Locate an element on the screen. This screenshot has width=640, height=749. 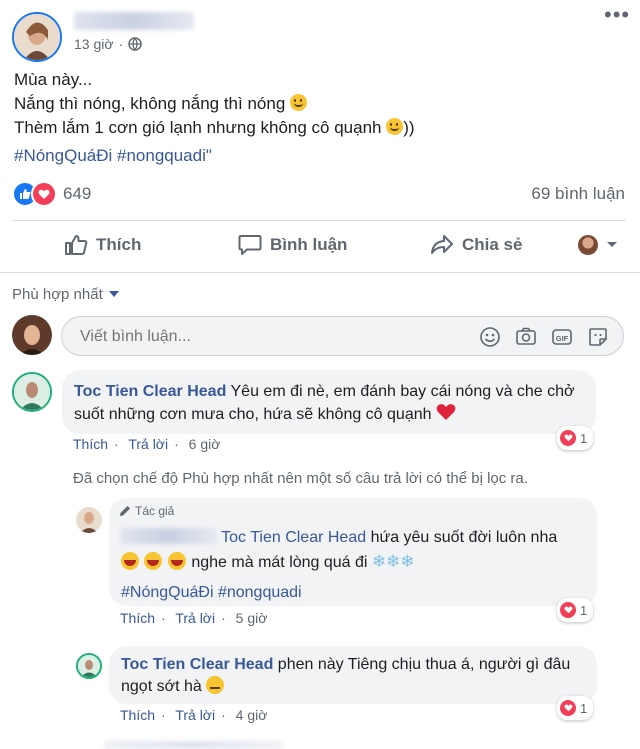
reply-text-2: nghe mà mát lòng quá đi is located at coordinates (279, 562).